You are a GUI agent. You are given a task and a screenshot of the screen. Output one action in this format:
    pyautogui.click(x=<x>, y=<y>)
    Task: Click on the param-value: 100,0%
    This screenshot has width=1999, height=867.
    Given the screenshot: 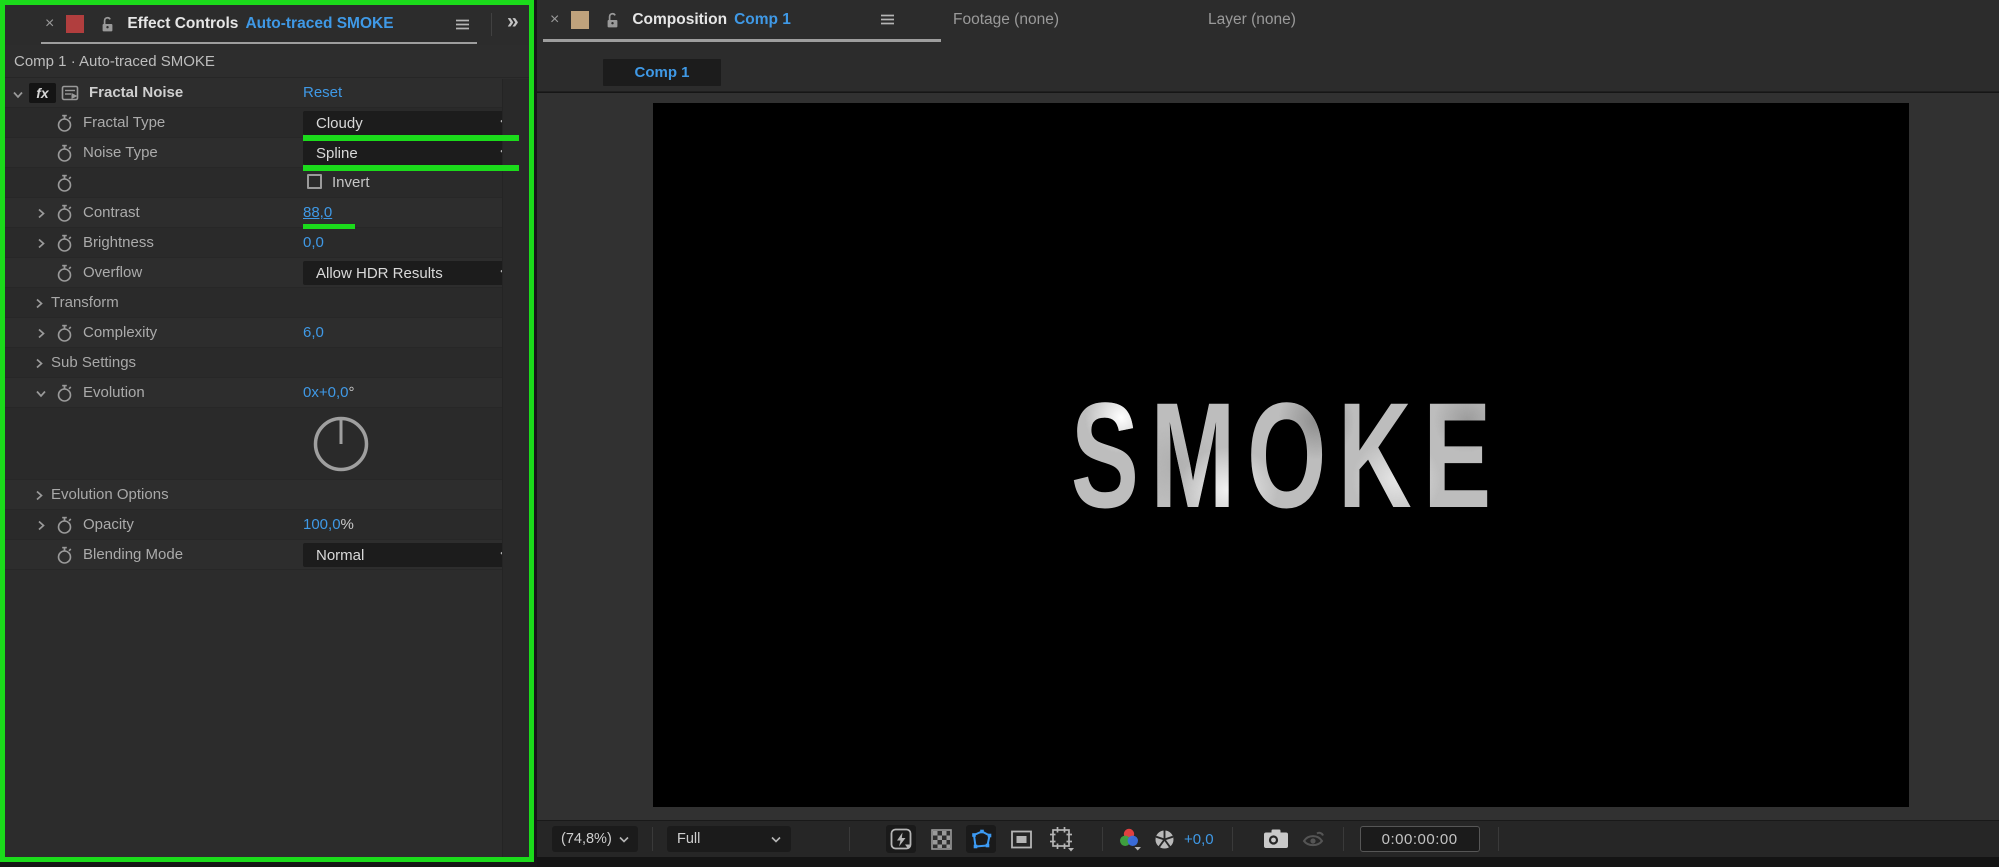 What is the action you would take?
    pyautogui.click(x=328, y=524)
    